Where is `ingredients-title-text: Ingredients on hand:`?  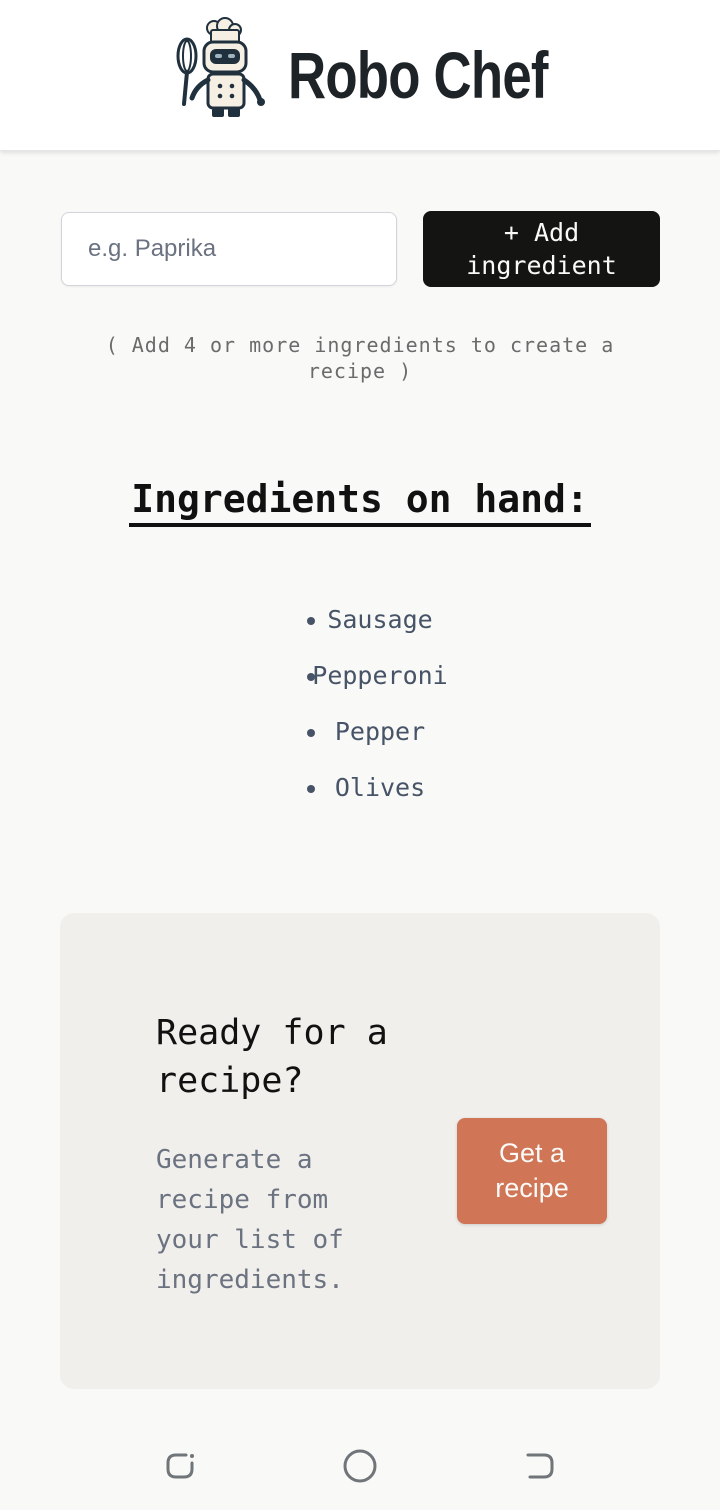 ingredients-title-text: Ingredients on hand: is located at coordinates (360, 502).